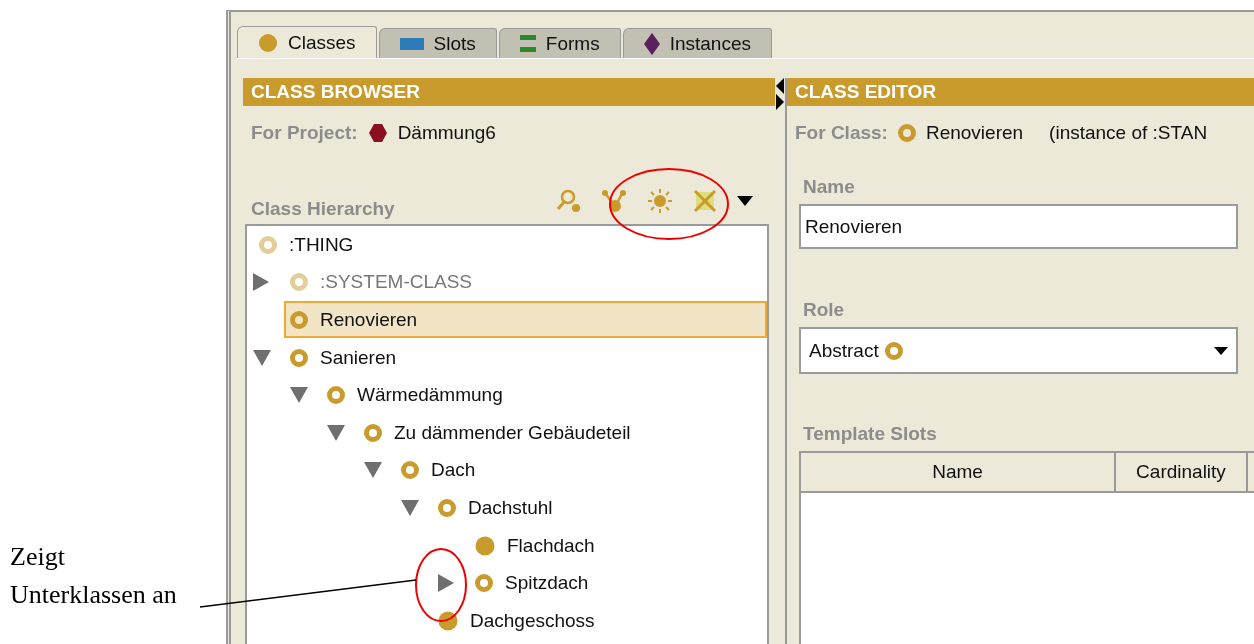 This screenshot has width=1254, height=644. Describe the element at coordinates (824, 310) in the screenshot. I see `field-label: Role` at that location.